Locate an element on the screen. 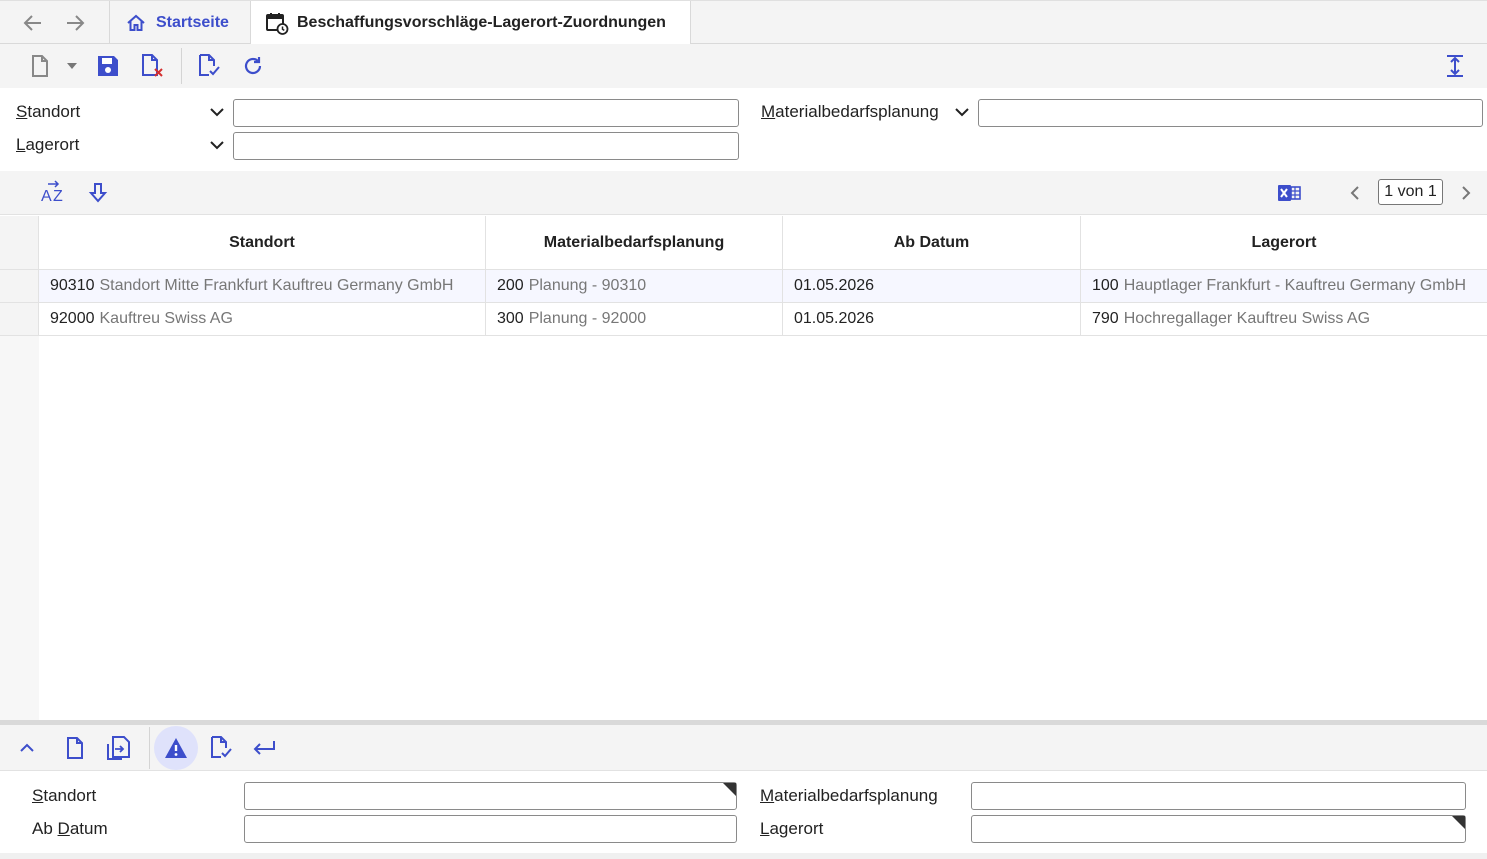 The image size is (1487, 859). save-button is located at coordinates (108, 66).